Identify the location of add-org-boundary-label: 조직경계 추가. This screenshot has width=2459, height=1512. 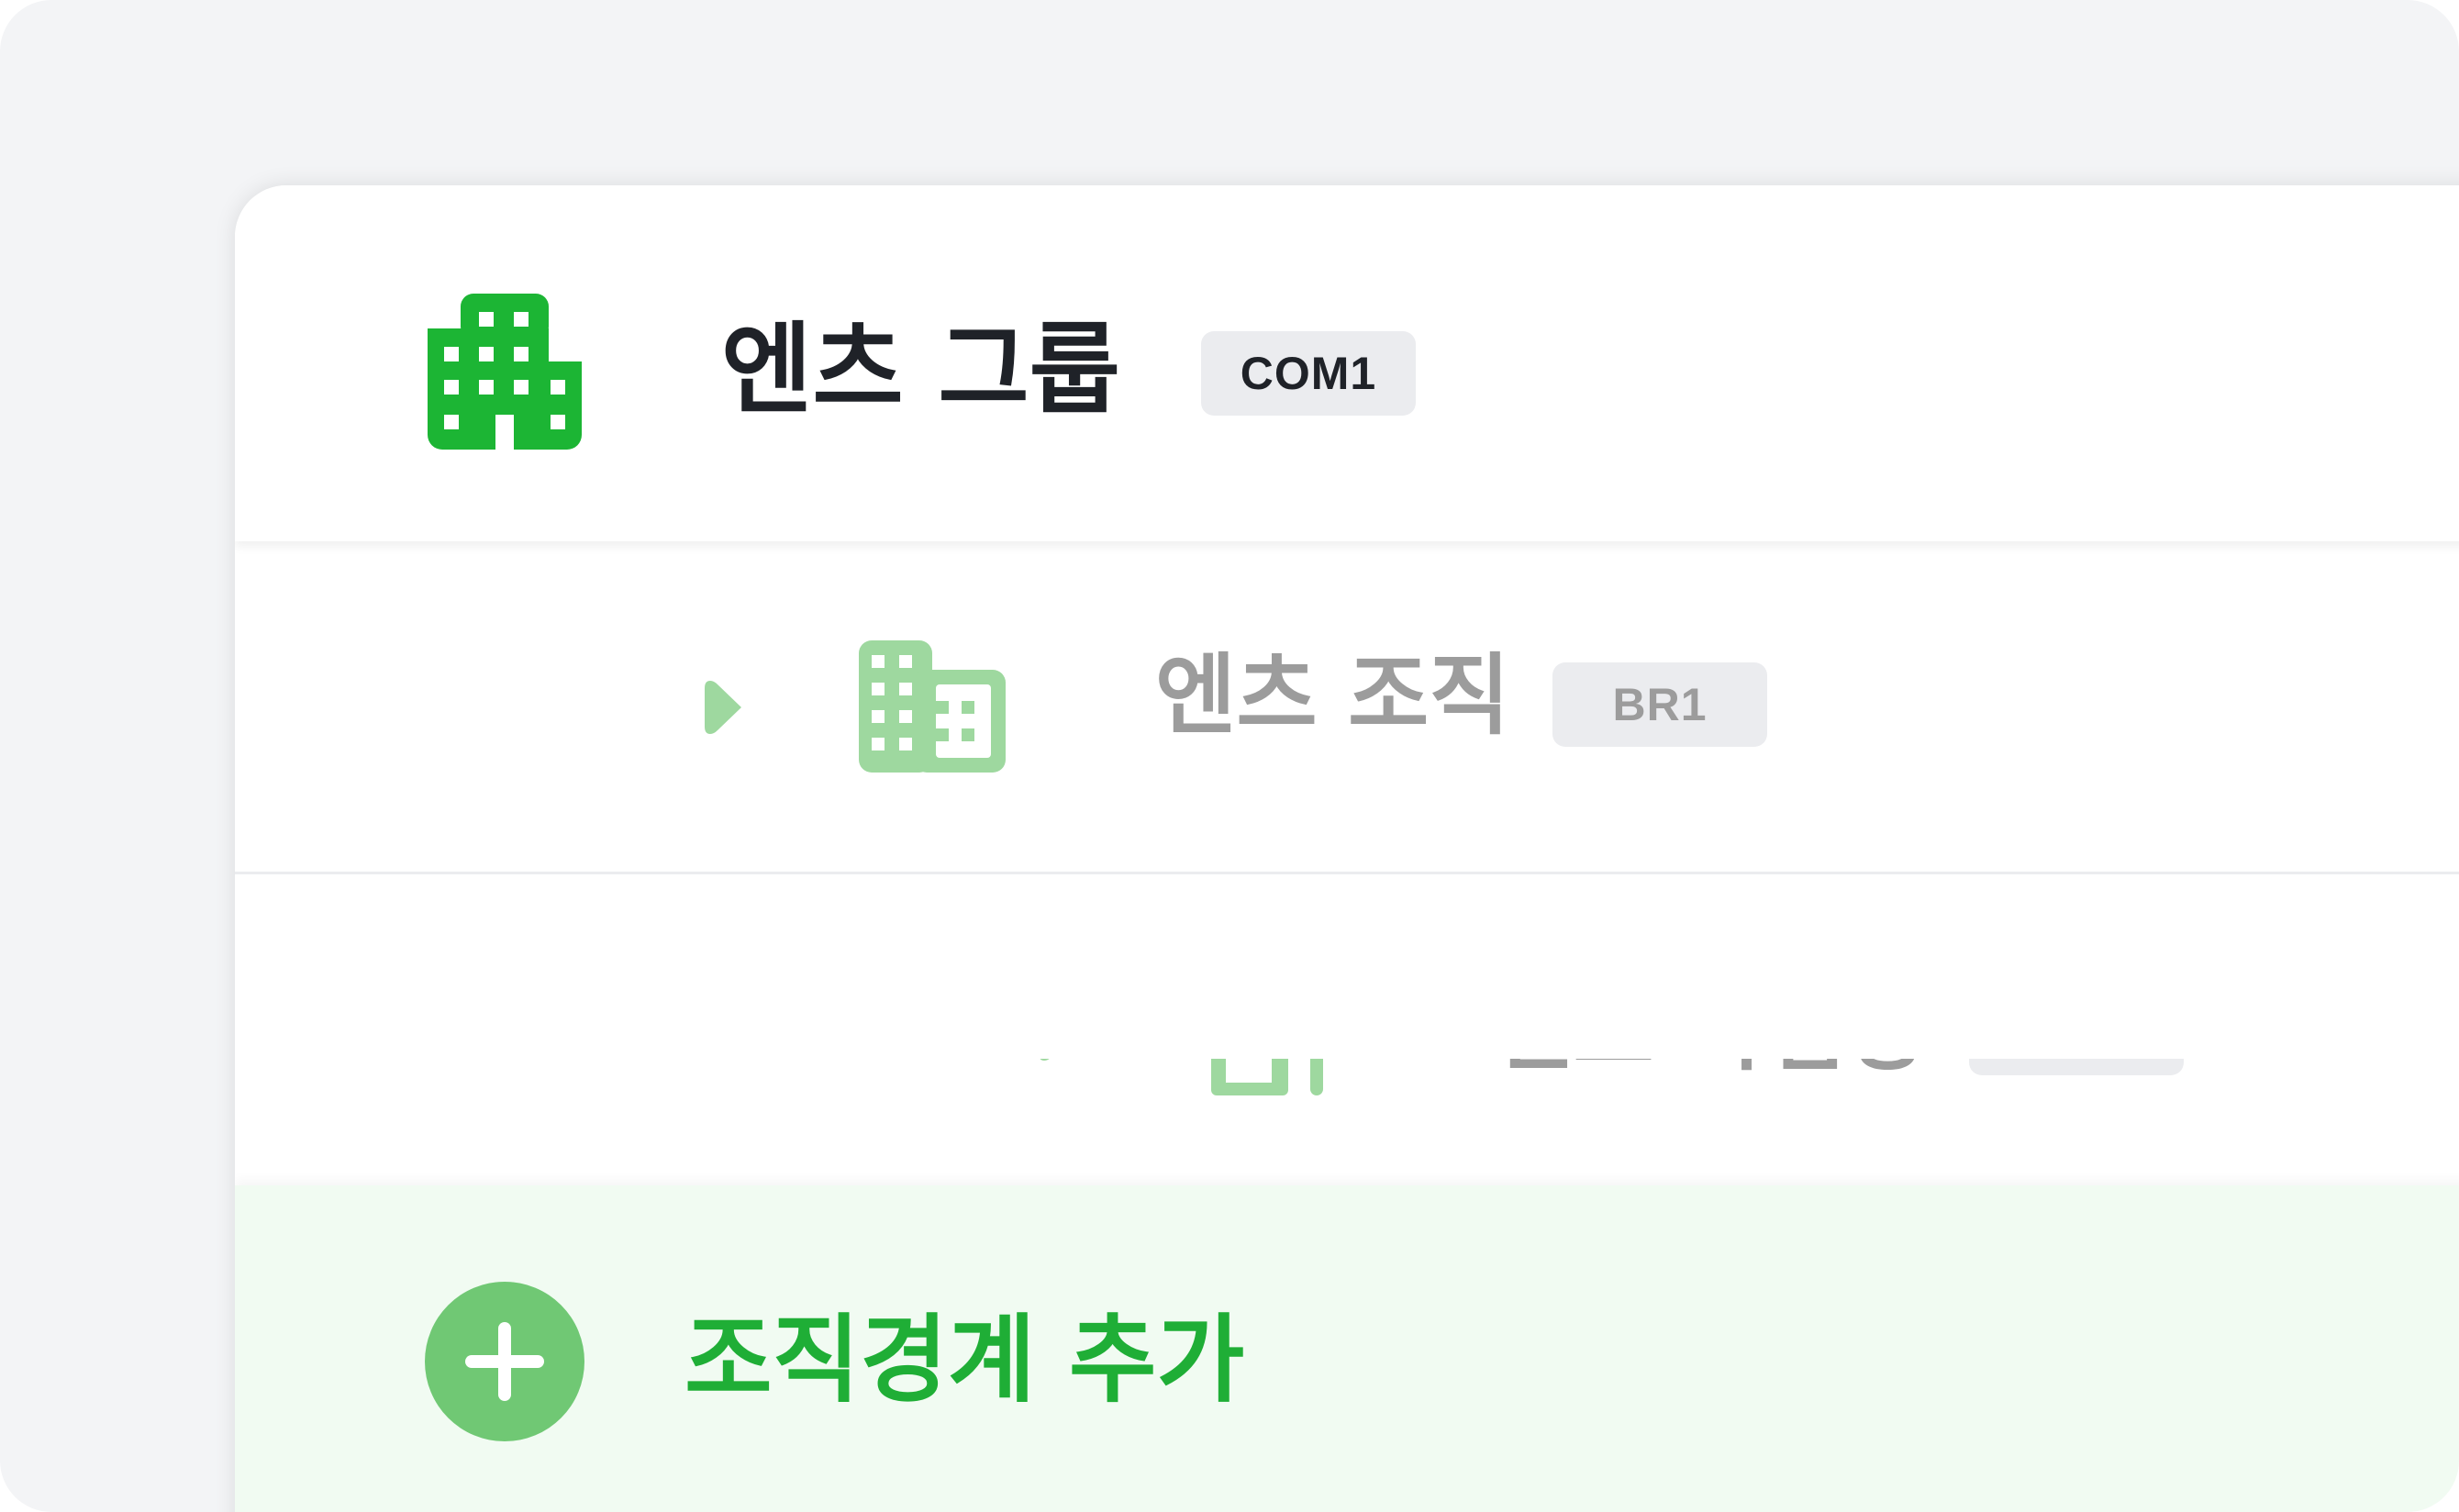
(964, 1359).